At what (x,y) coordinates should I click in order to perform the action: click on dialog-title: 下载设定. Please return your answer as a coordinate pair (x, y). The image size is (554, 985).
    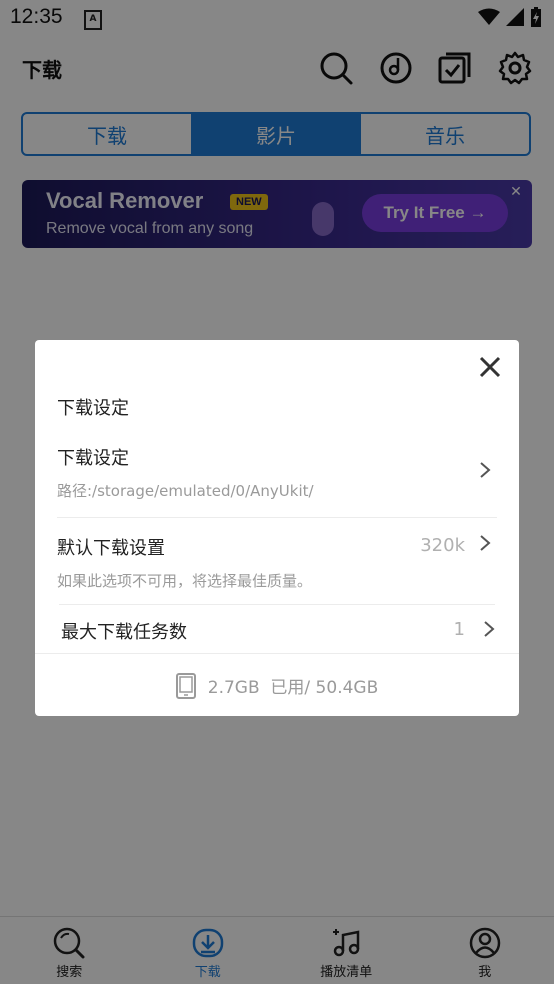
    Looking at the image, I should click on (93, 407).